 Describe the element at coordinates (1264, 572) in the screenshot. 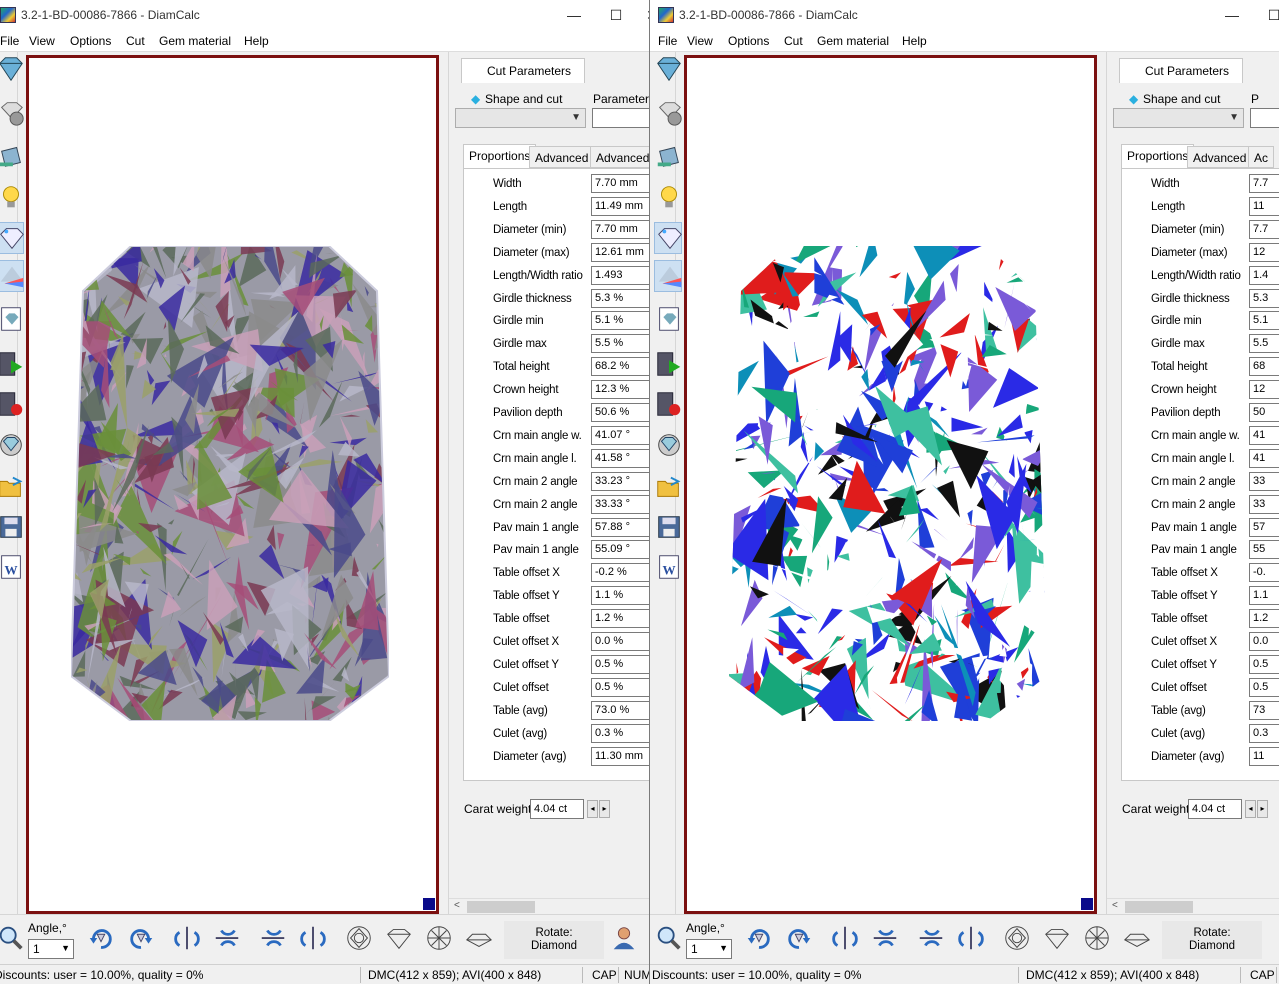

I see `property-value-field: -0.` at that location.